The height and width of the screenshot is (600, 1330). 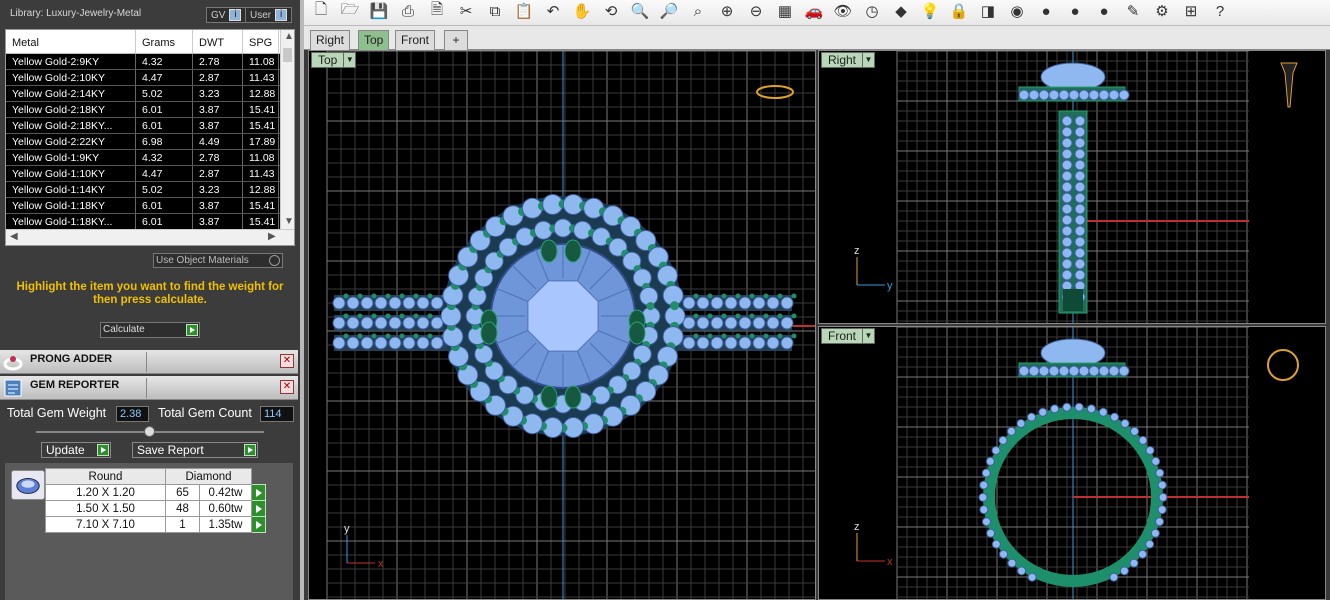 I want to click on light-bulb-icon: 💡, so click(x=930, y=11).